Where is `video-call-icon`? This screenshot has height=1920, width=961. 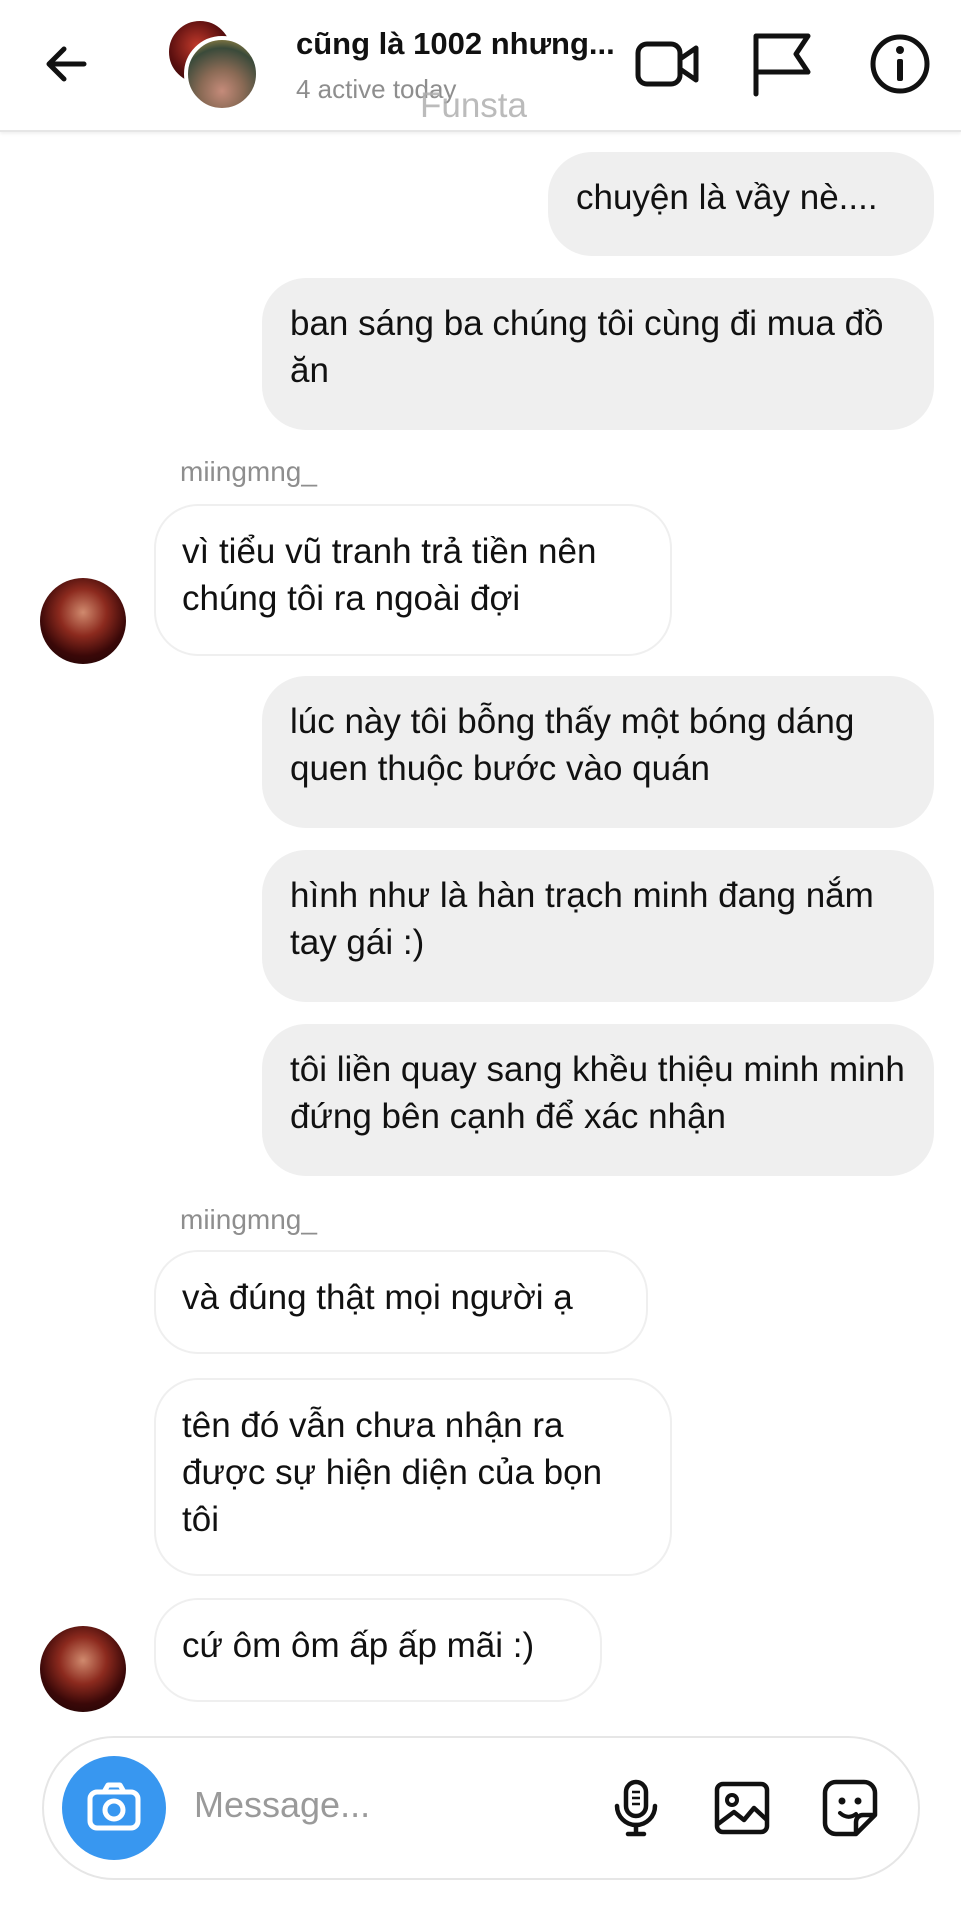 video-call-icon is located at coordinates (668, 64).